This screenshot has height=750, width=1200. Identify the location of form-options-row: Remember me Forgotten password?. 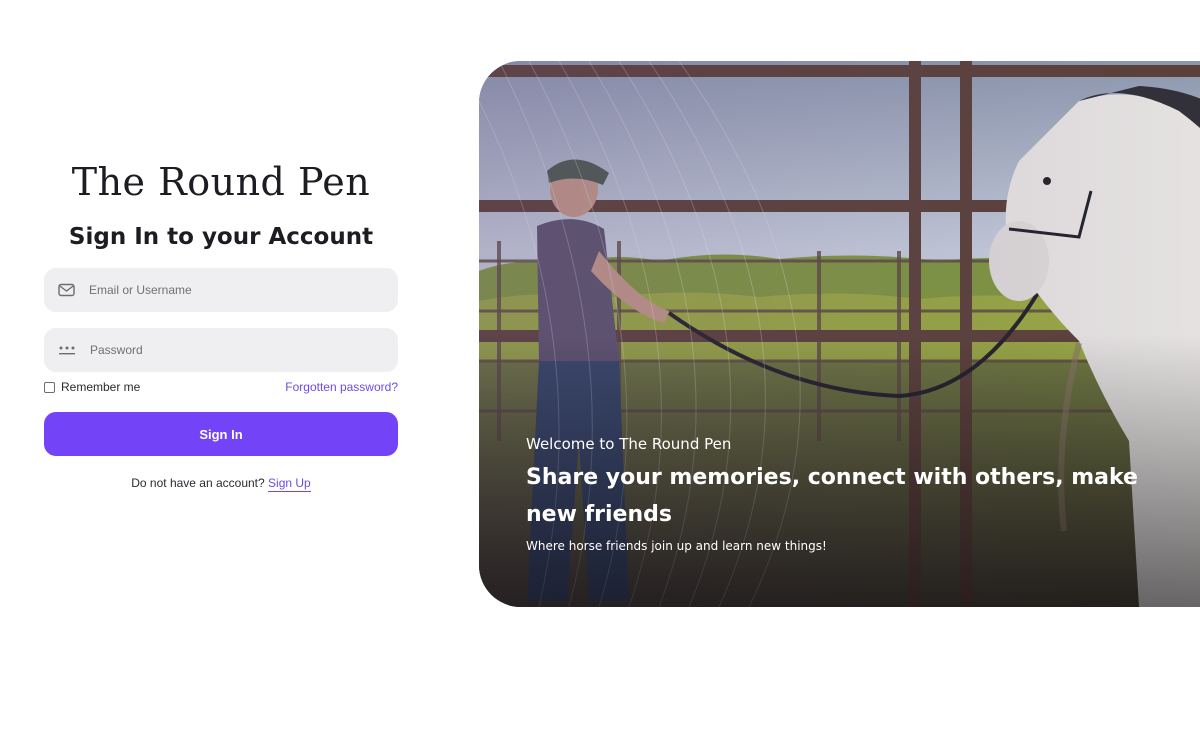
(221, 387).